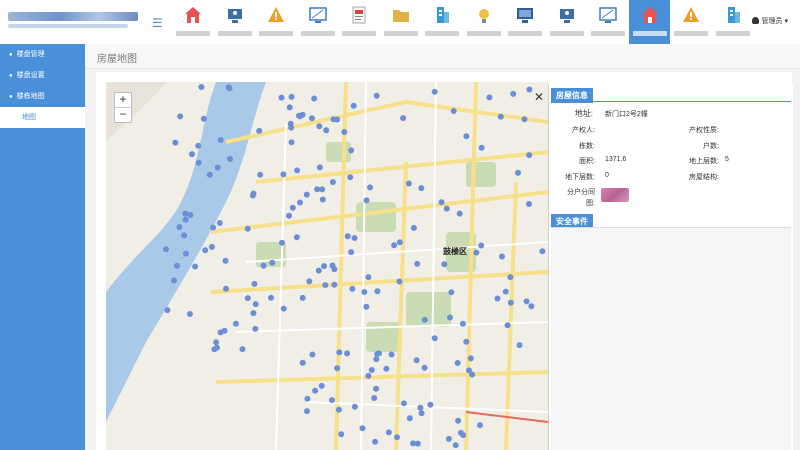 The height and width of the screenshot is (450, 800). What do you see at coordinates (42, 54) in the screenshot?
I see `sidebar-item-building-management: ● 楼盘管理` at bounding box center [42, 54].